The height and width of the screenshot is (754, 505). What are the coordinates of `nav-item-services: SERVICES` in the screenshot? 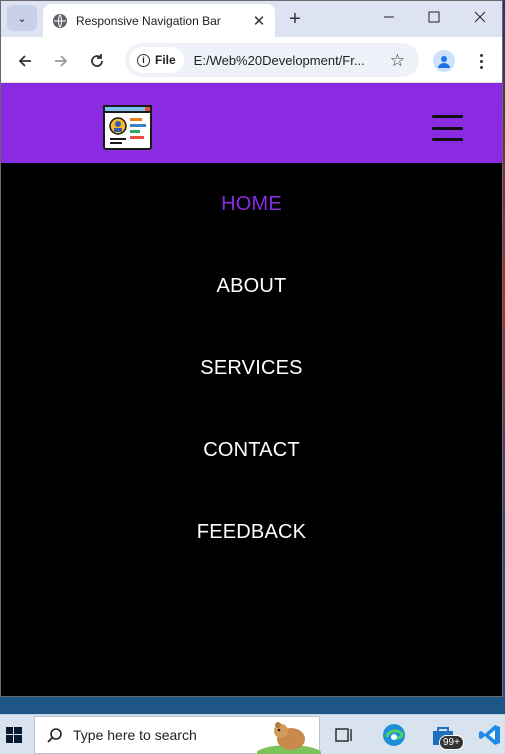 It's located at (251, 368).